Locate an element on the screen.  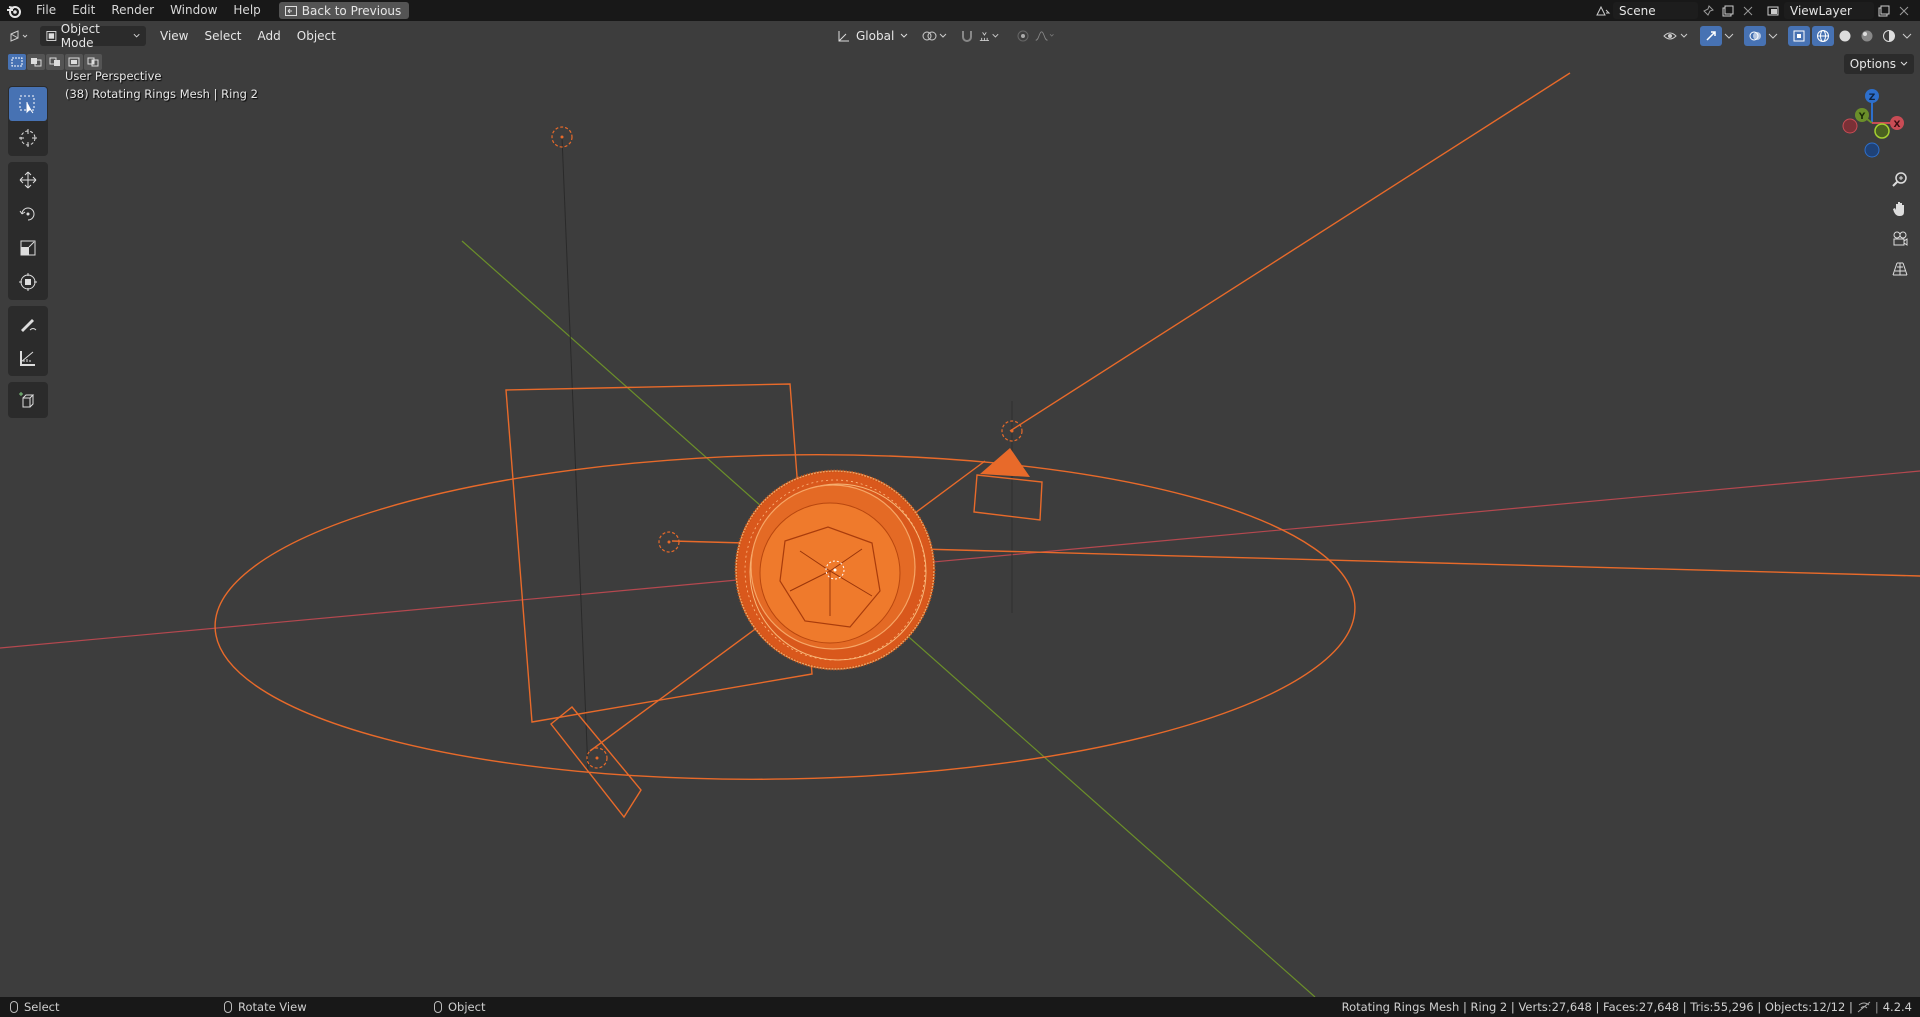
proportional-editing-controls is located at coordinates (1034, 36).